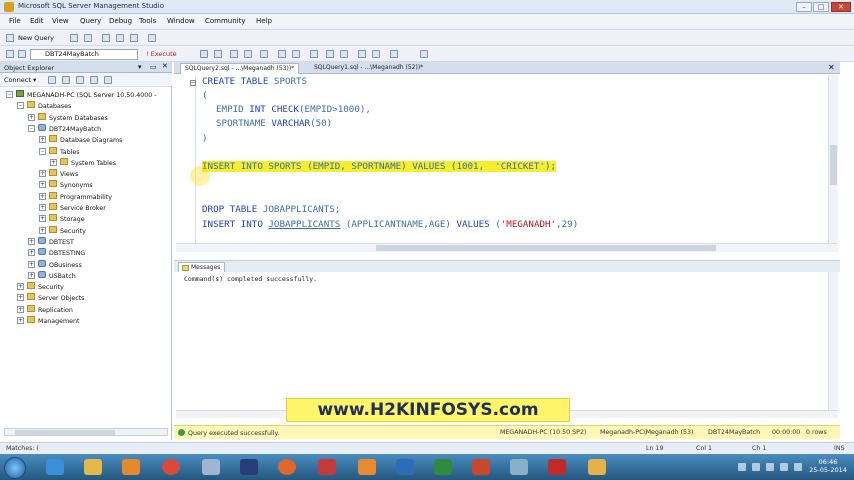 This screenshot has width=854, height=480. Describe the element at coordinates (60, 21) in the screenshot. I see `menu-view: View` at that location.